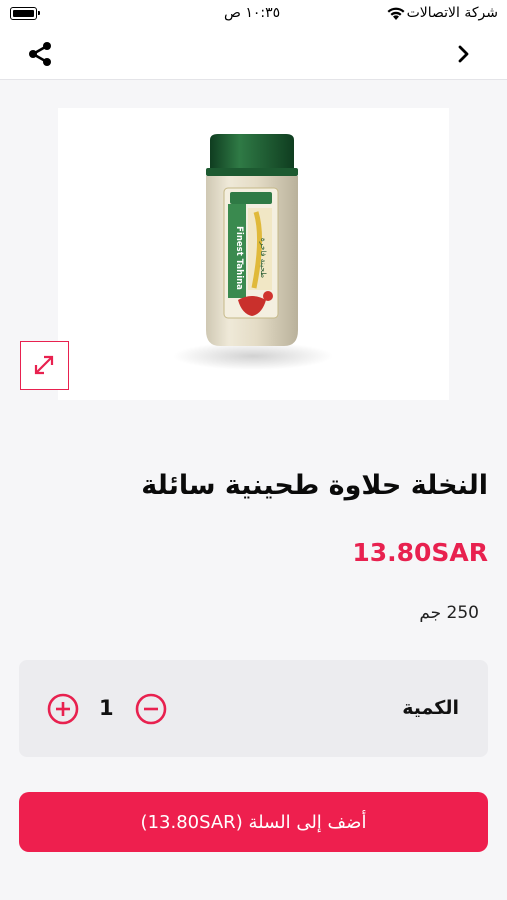 The width and height of the screenshot is (507, 900). I want to click on tahini-jar-image: Finest Tahina طحينة فاخرة, so click(253, 252).